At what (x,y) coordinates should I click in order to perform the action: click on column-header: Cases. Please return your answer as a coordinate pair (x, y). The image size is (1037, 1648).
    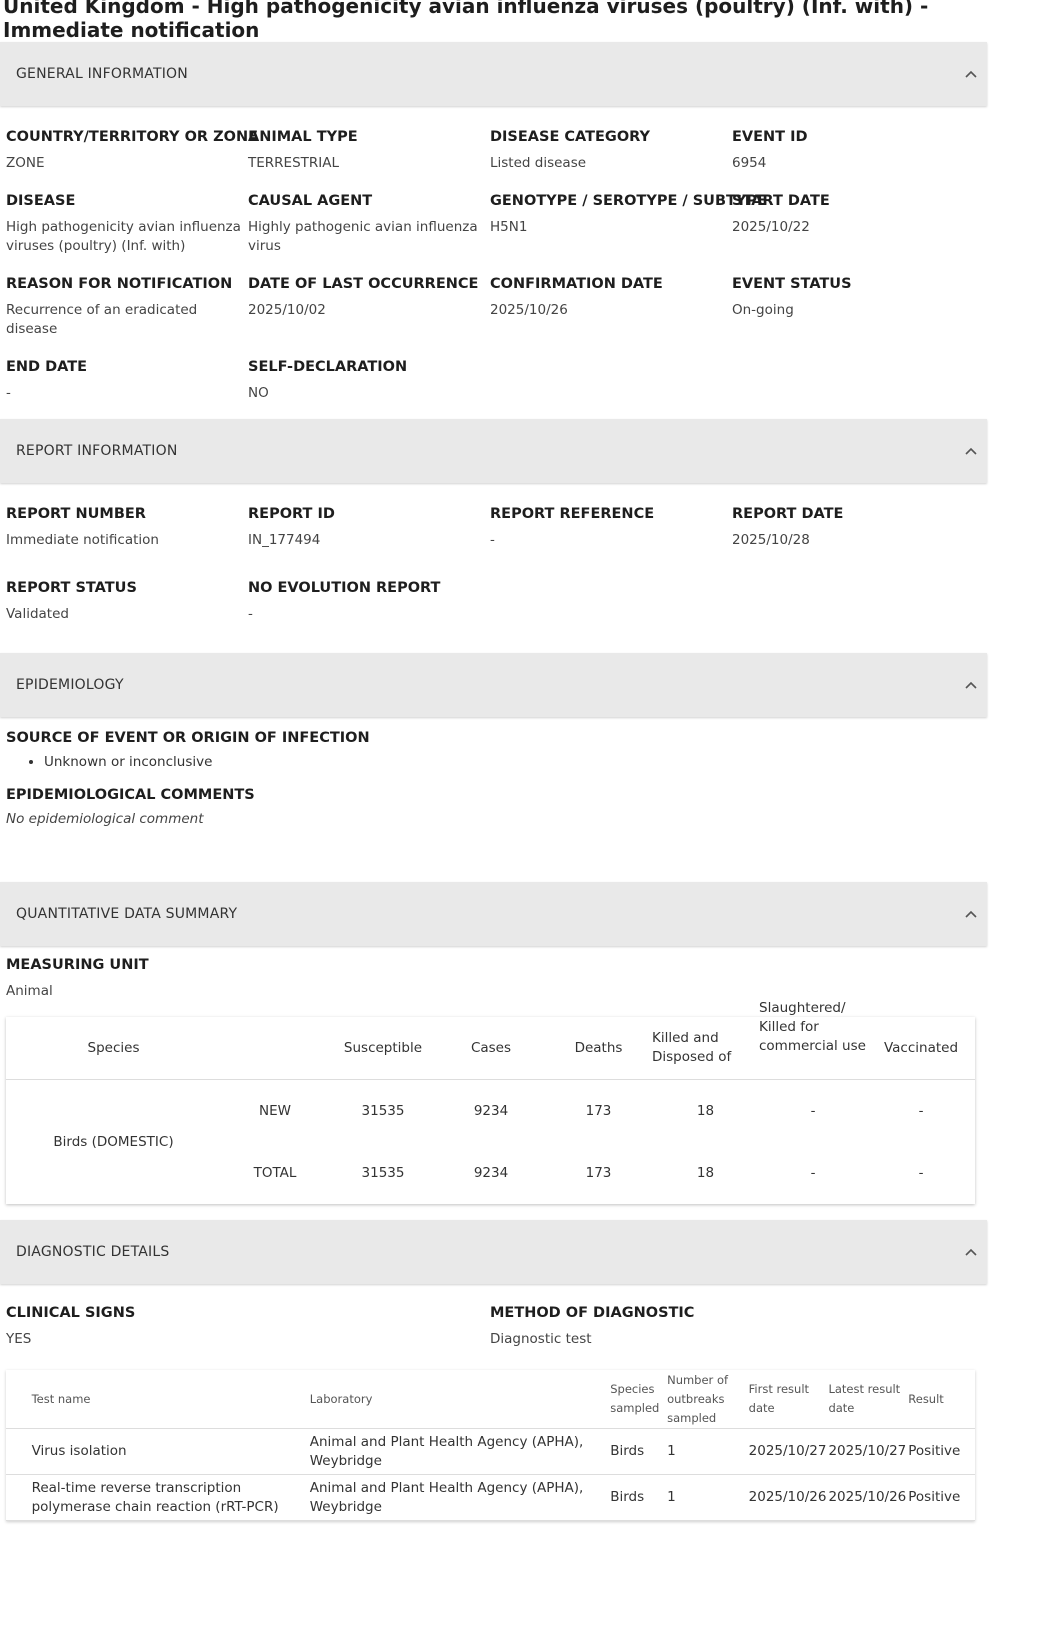
    Looking at the image, I should click on (491, 1048).